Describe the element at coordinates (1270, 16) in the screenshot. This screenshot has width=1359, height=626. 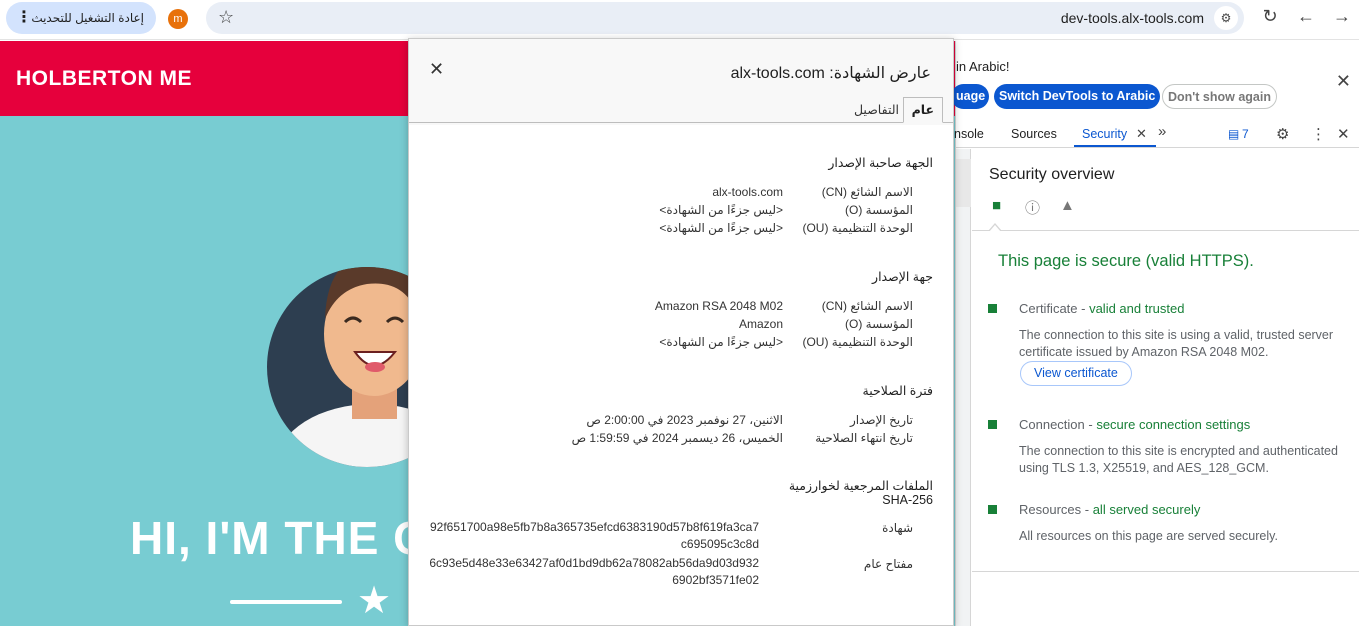
I see `reload-icon: ↻` at that location.